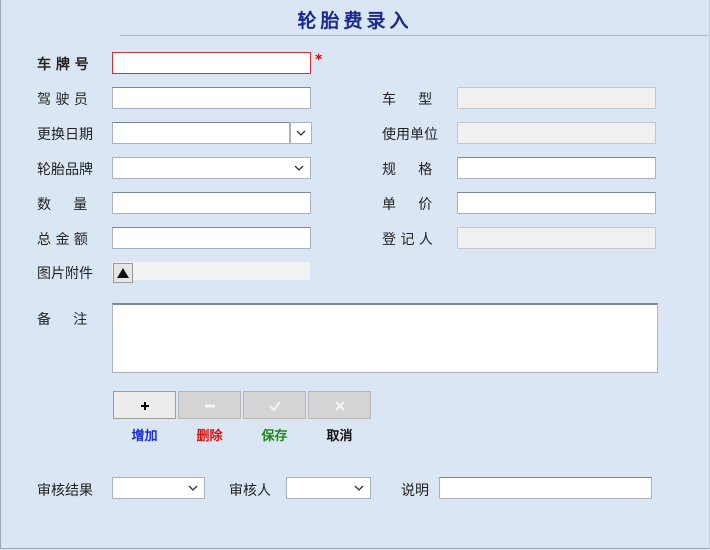 The height and width of the screenshot is (550, 710). What do you see at coordinates (328, 488) in the screenshot?
I see `reviewer-select` at bounding box center [328, 488].